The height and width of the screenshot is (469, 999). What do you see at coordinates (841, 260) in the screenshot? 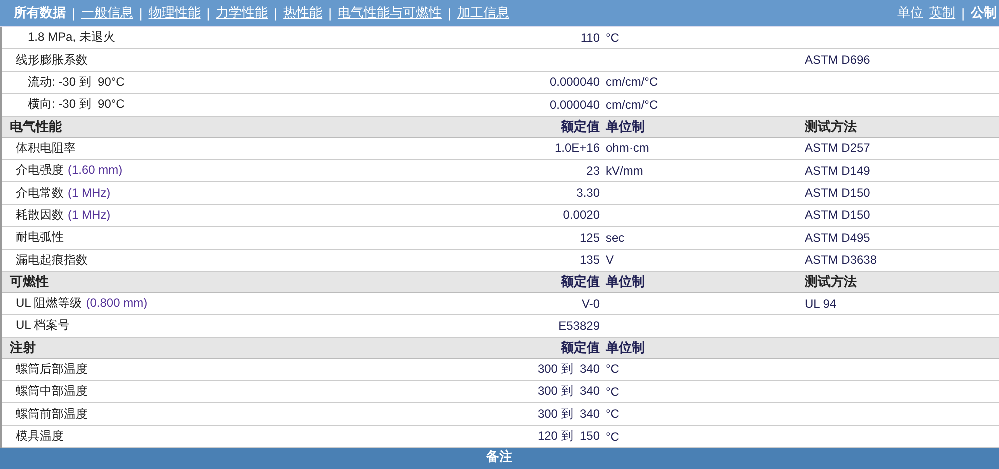
I see `method-cell-text: ASTM D3638` at bounding box center [841, 260].